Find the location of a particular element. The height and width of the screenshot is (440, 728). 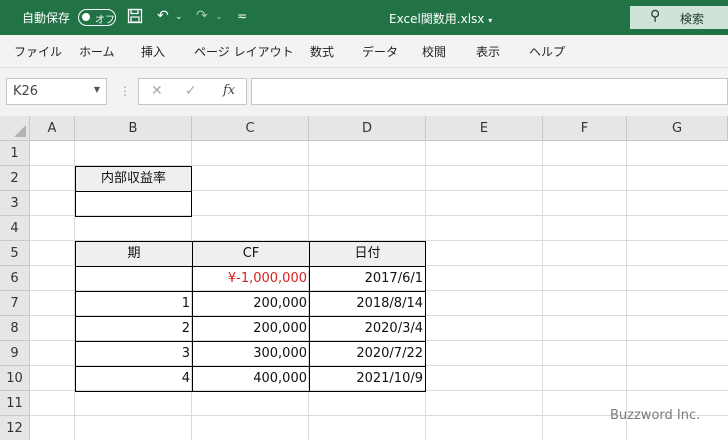

column-header-g: G is located at coordinates (677, 128).